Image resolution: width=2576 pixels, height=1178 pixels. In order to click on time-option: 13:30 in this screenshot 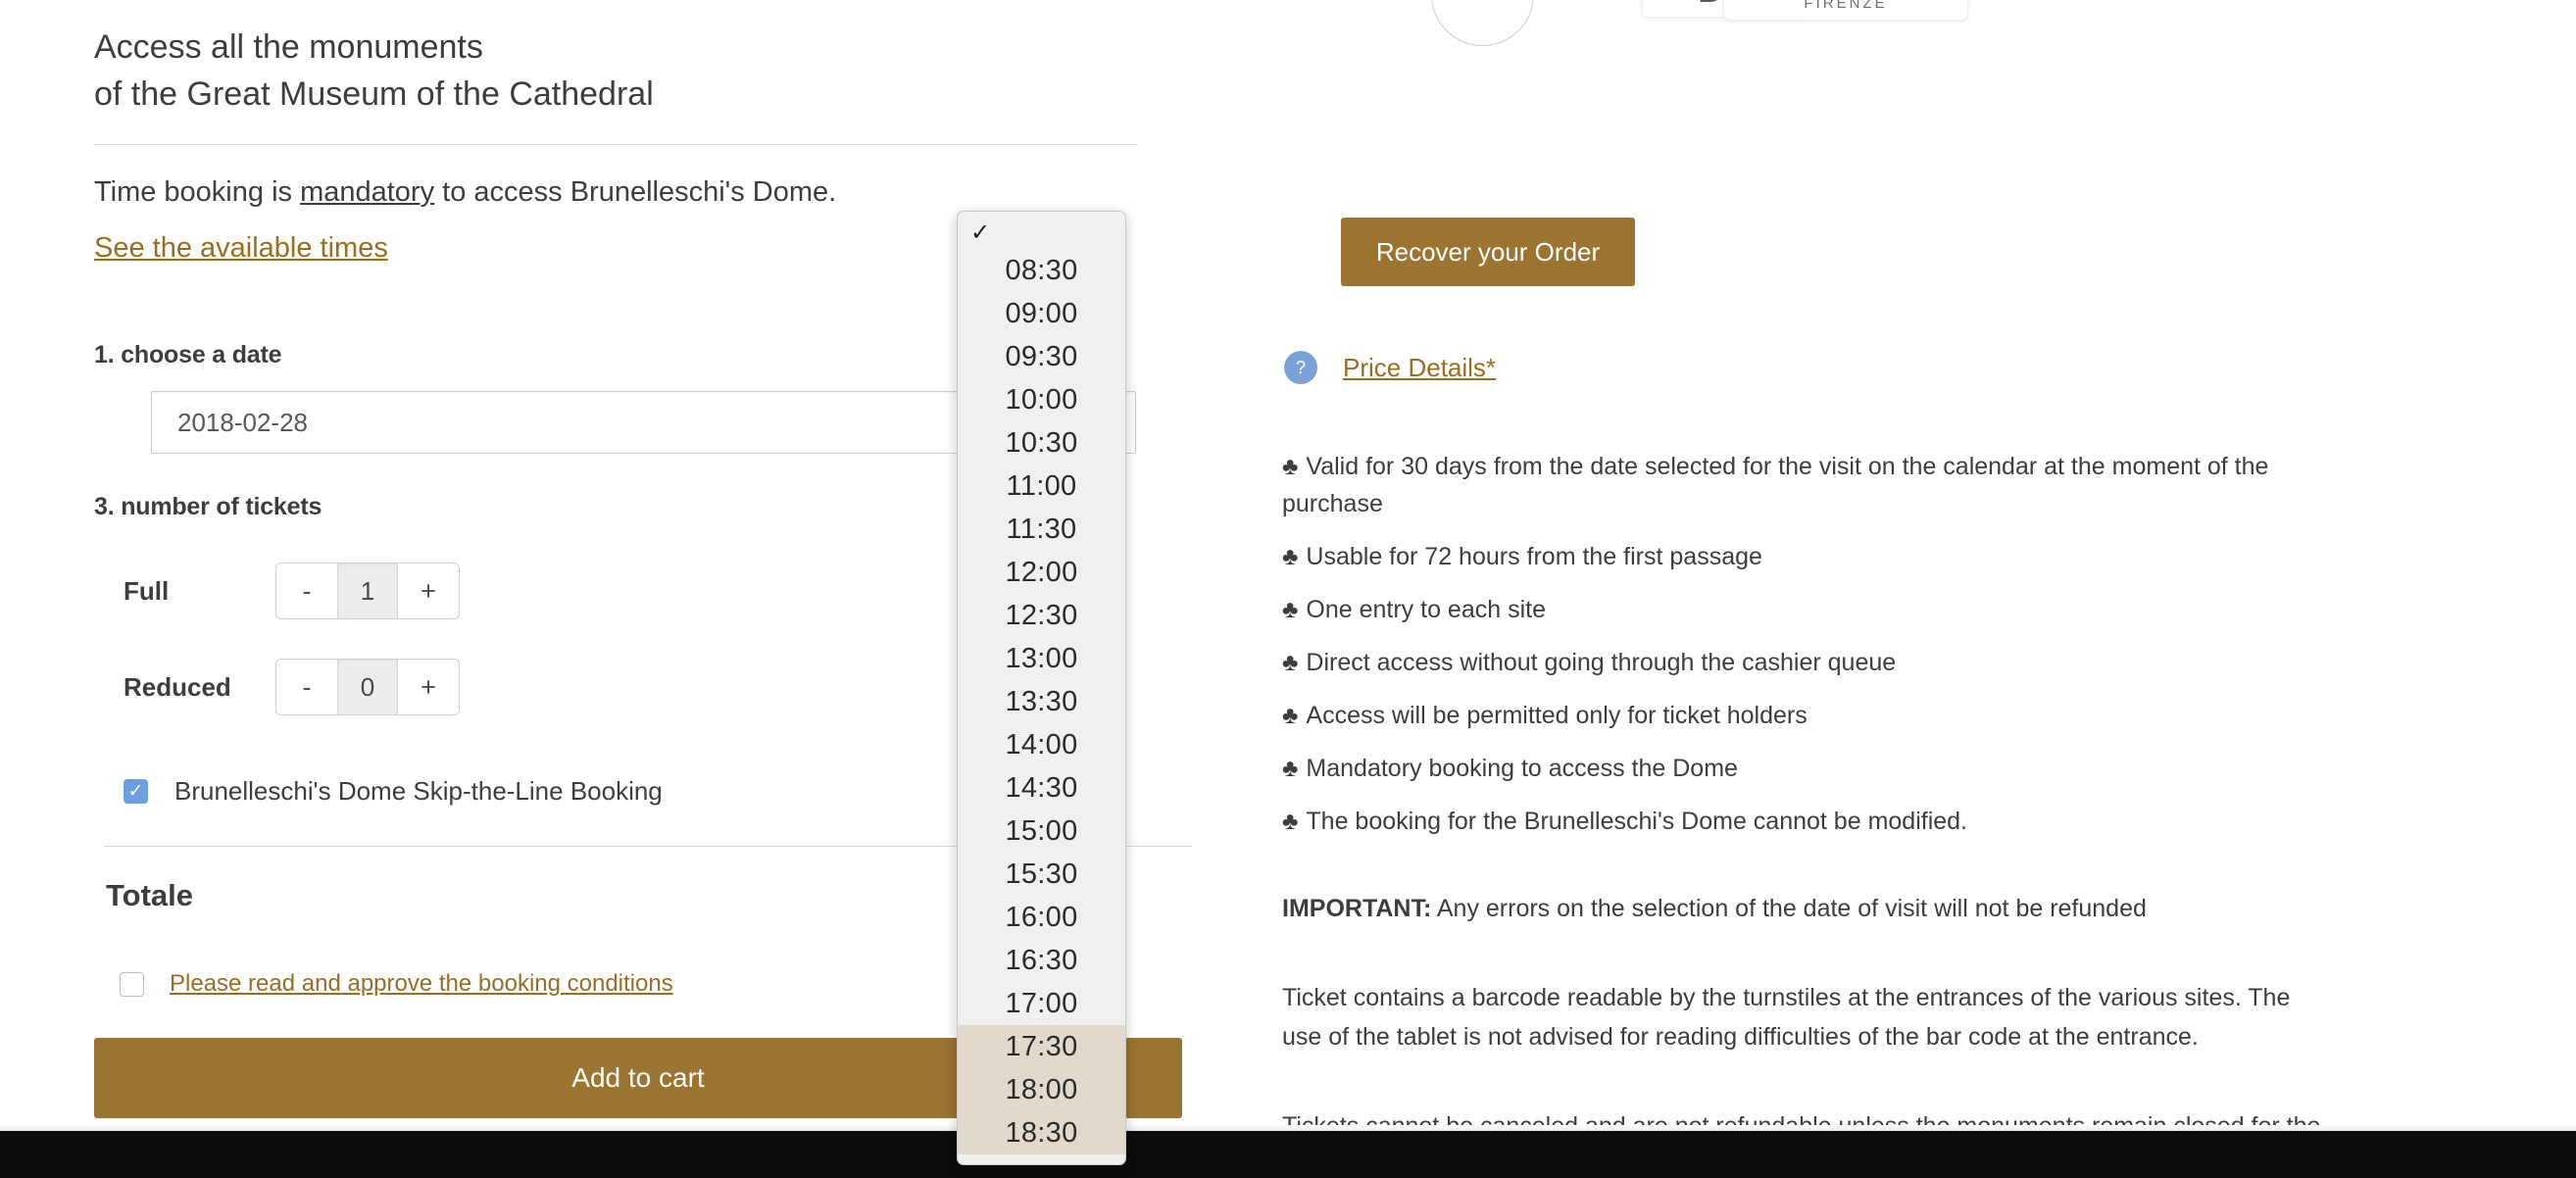, I will do `click(1041, 701)`.